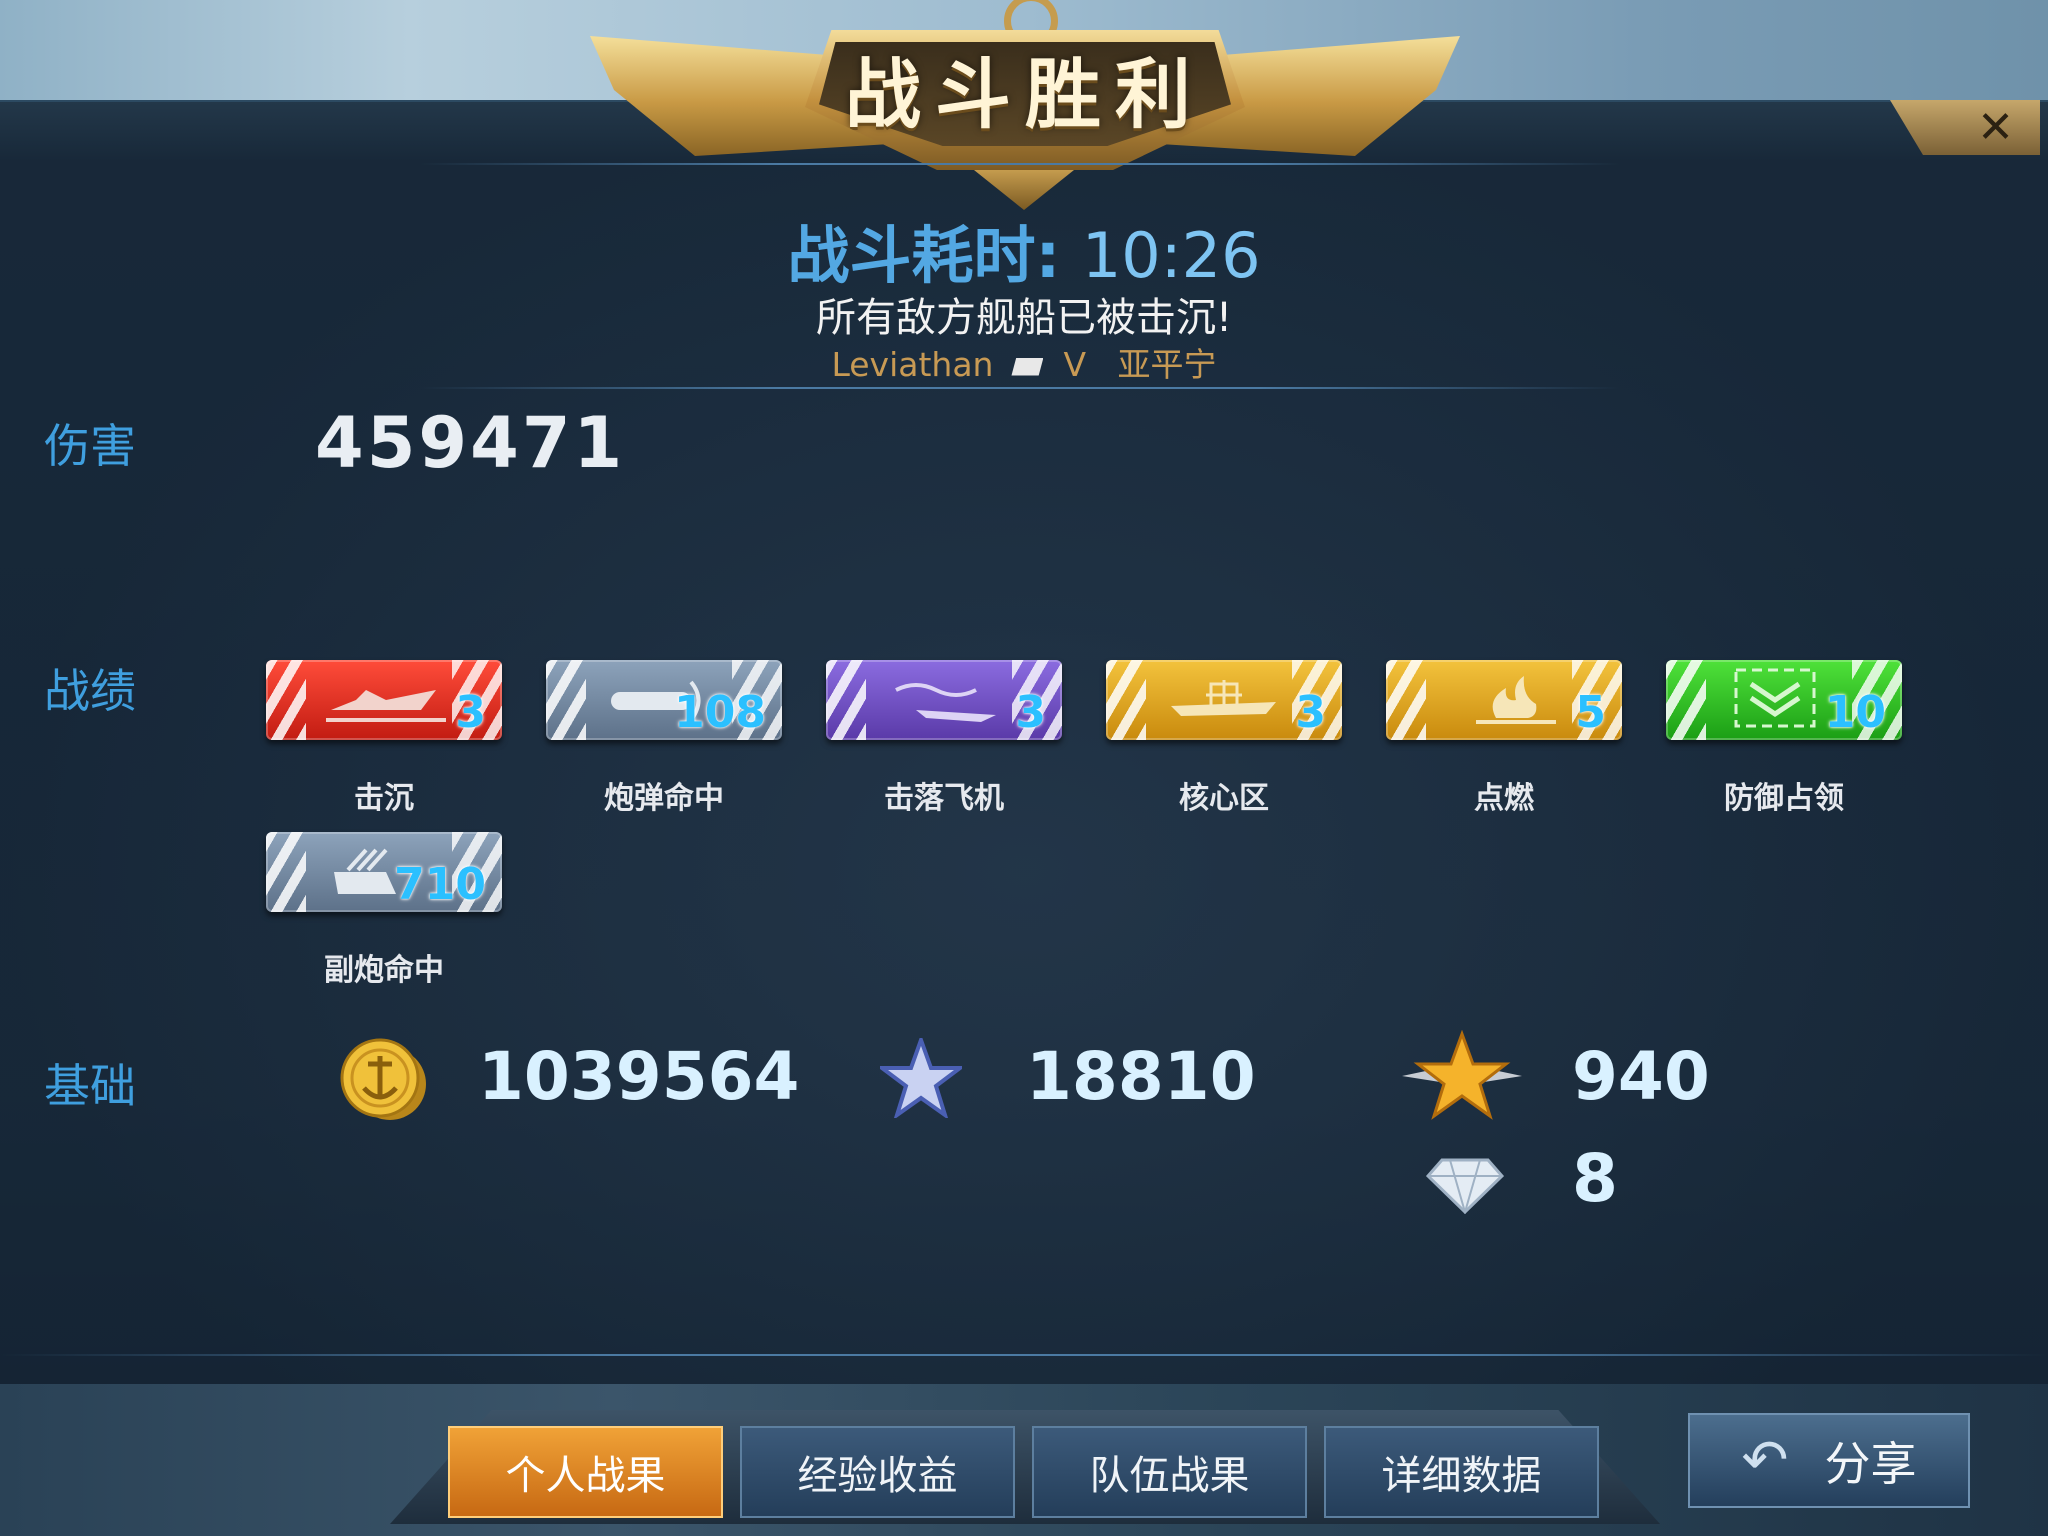 The width and height of the screenshot is (2048, 1536). I want to click on victory-title: 战斗胜利, so click(1025, 94).